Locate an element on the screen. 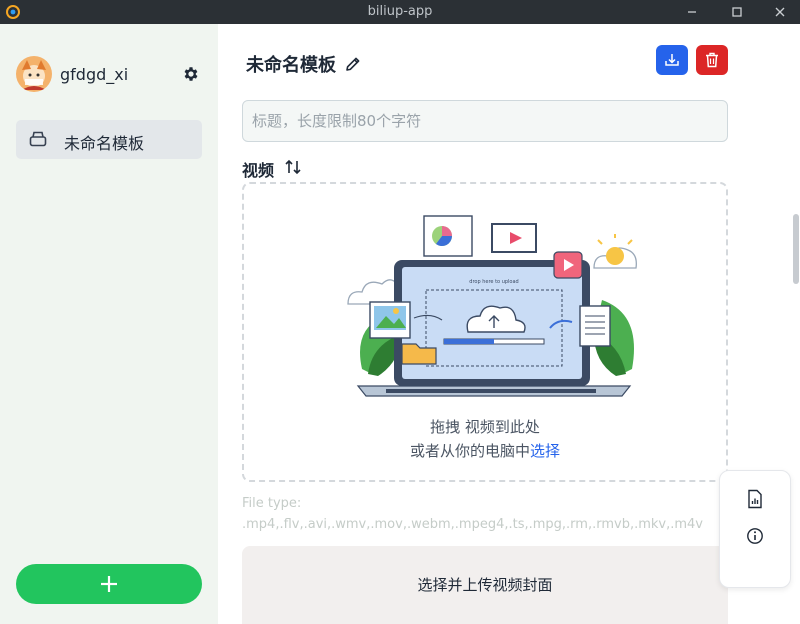 The height and width of the screenshot is (624, 800). add-template-button is located at coordinates (109, 584).